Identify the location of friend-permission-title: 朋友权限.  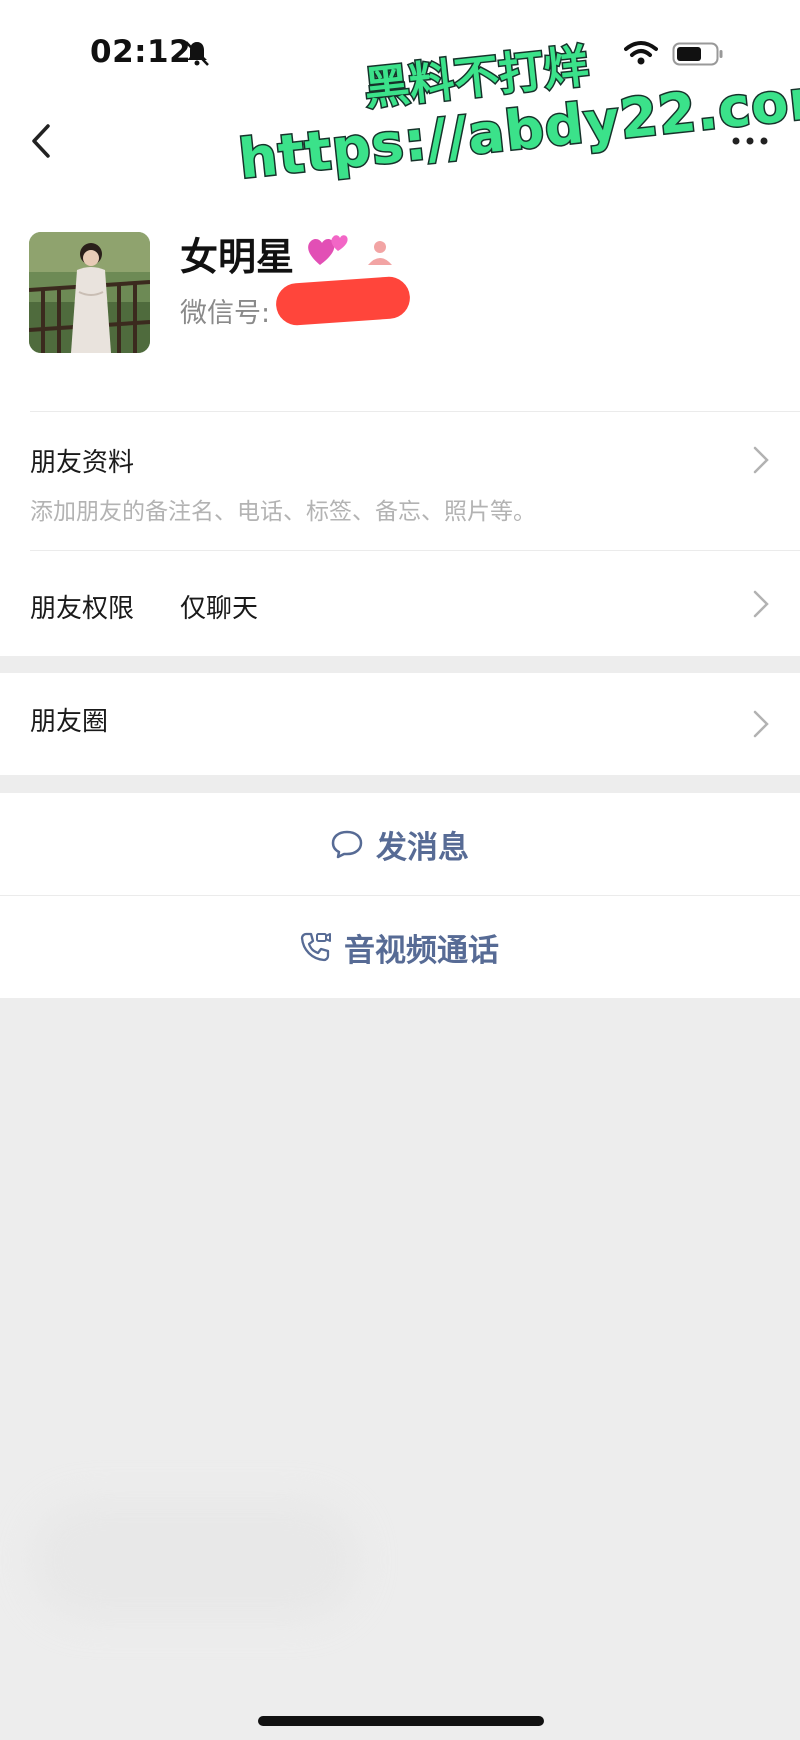
(82, 609).